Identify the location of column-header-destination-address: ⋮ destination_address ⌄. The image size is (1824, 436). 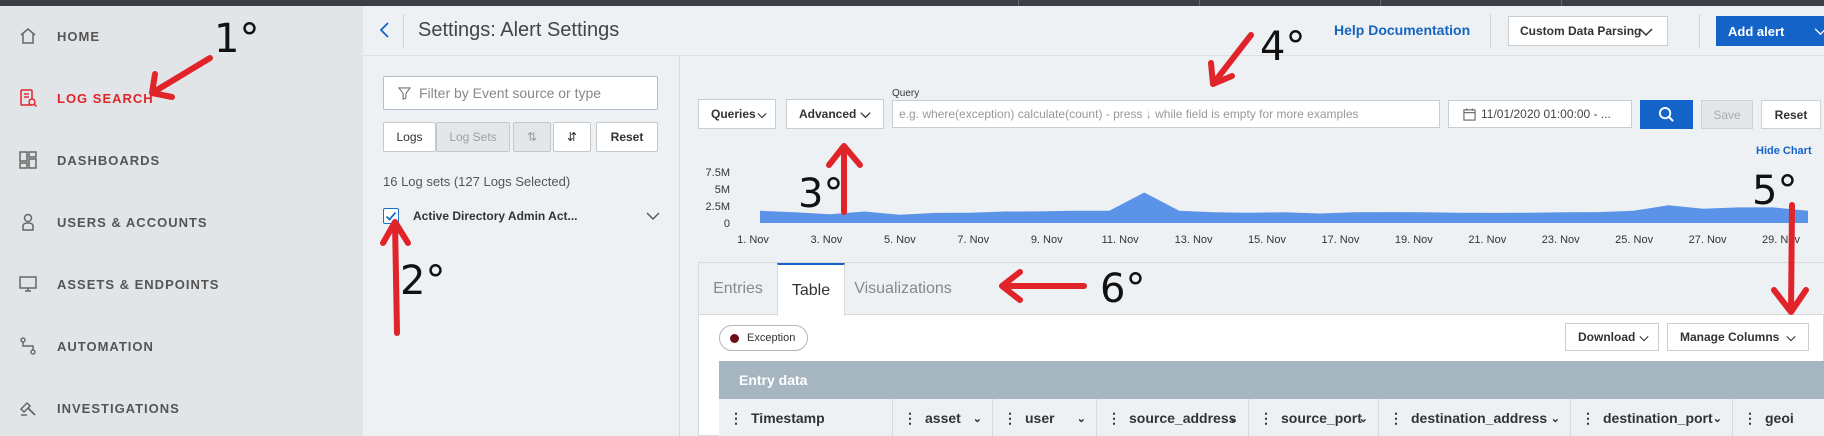
(1475, 417).